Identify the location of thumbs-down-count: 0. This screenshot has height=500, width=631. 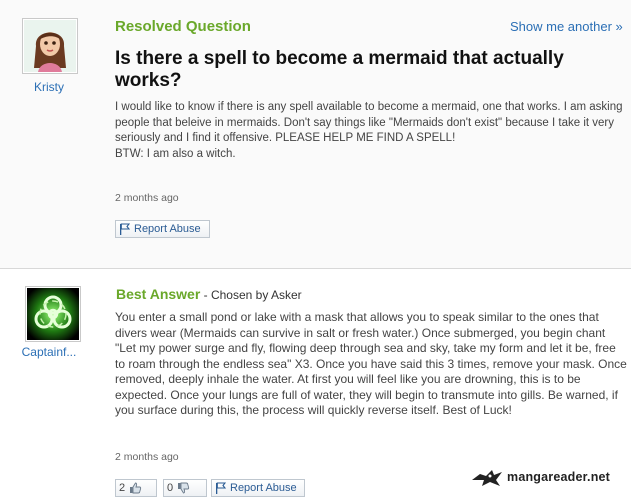
(170, 488).